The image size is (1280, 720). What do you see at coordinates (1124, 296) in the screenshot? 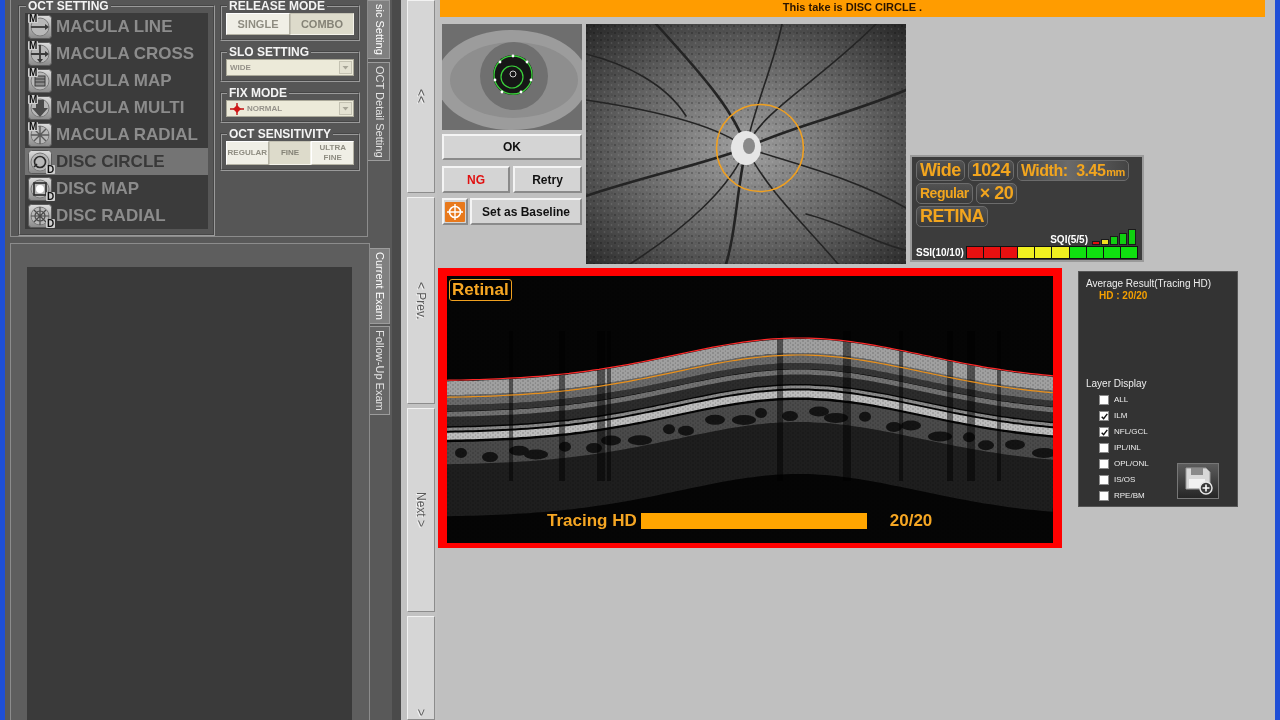
I see `result-value: HD : 20/20` at bounding box center [1124, 296].